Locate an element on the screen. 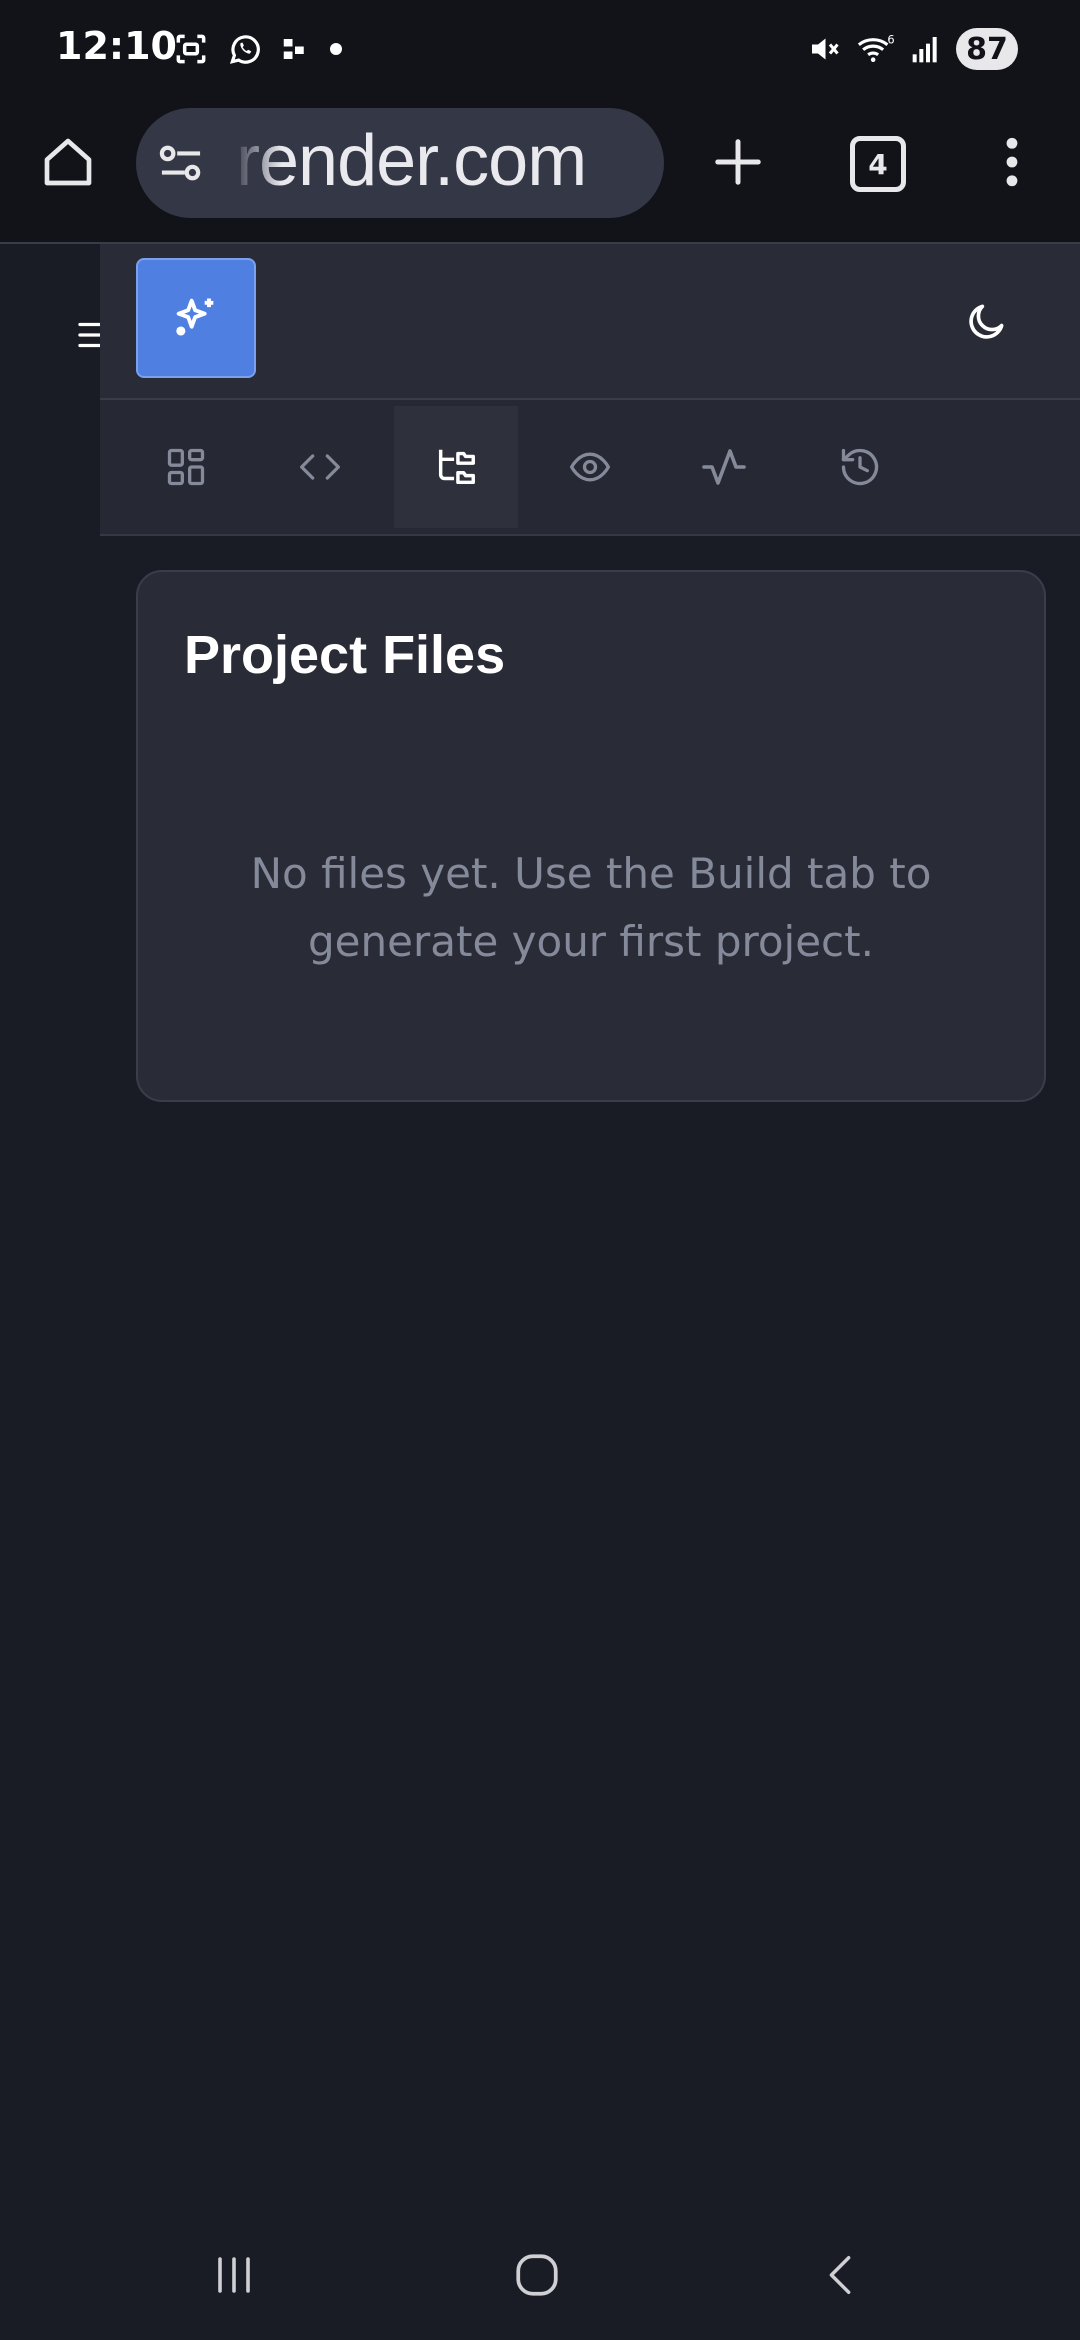  app-logo-button is located at coordinates (196, 318).